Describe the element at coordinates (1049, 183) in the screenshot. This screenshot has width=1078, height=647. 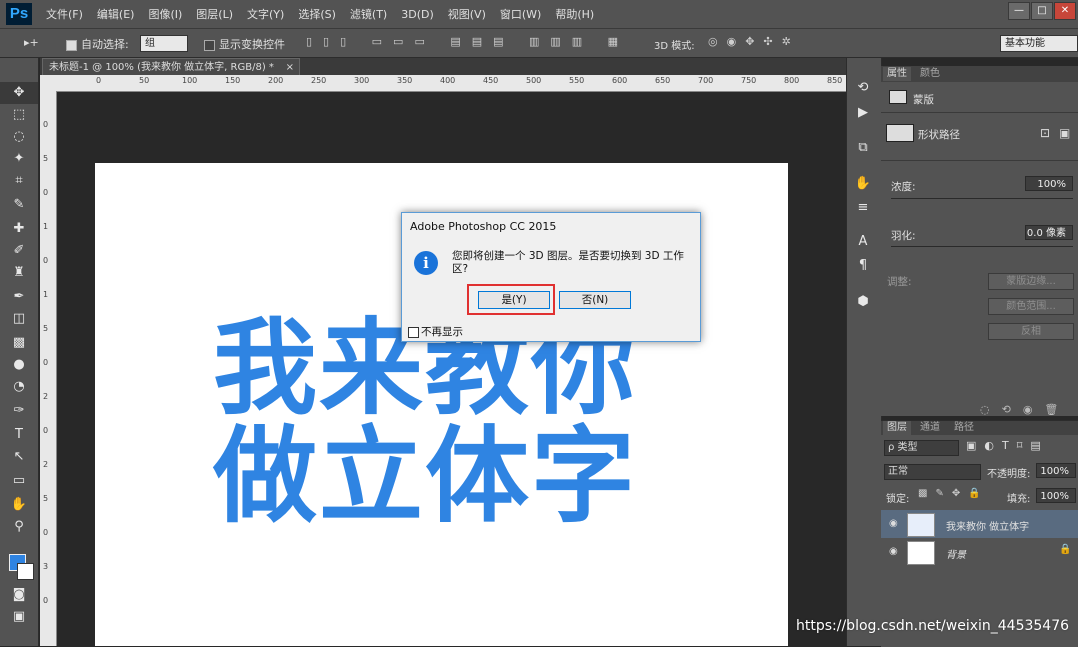
I see `density-input: 100%` at that location.